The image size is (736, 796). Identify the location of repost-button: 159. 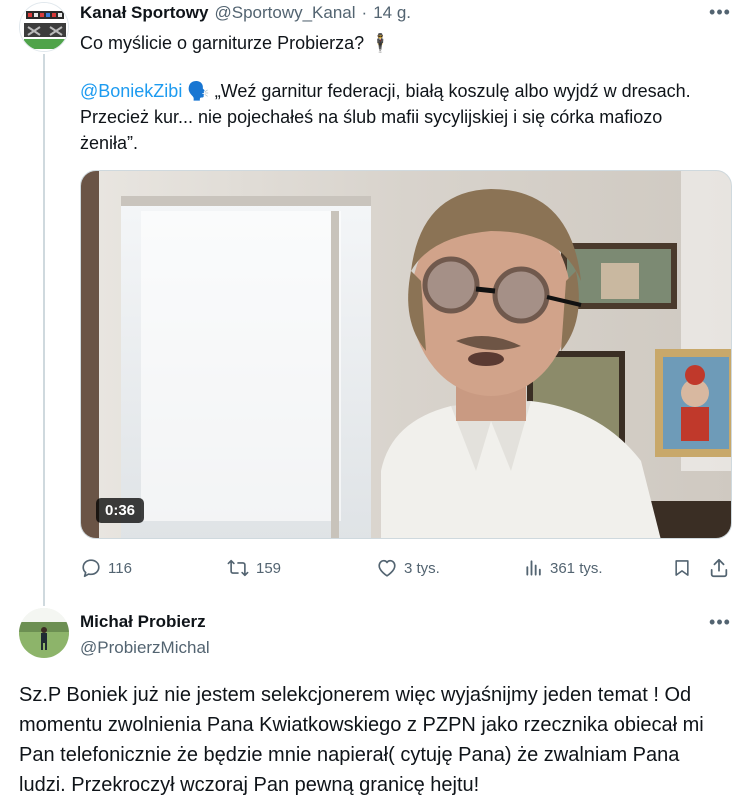
(253, 568).